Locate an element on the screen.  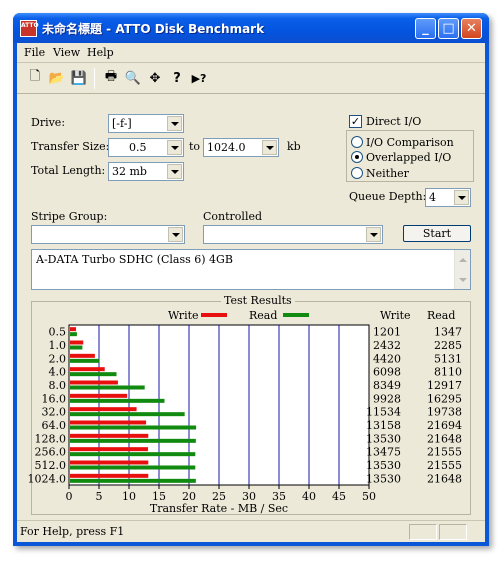
close-button: ✕ is located at coordinates (471, 28).